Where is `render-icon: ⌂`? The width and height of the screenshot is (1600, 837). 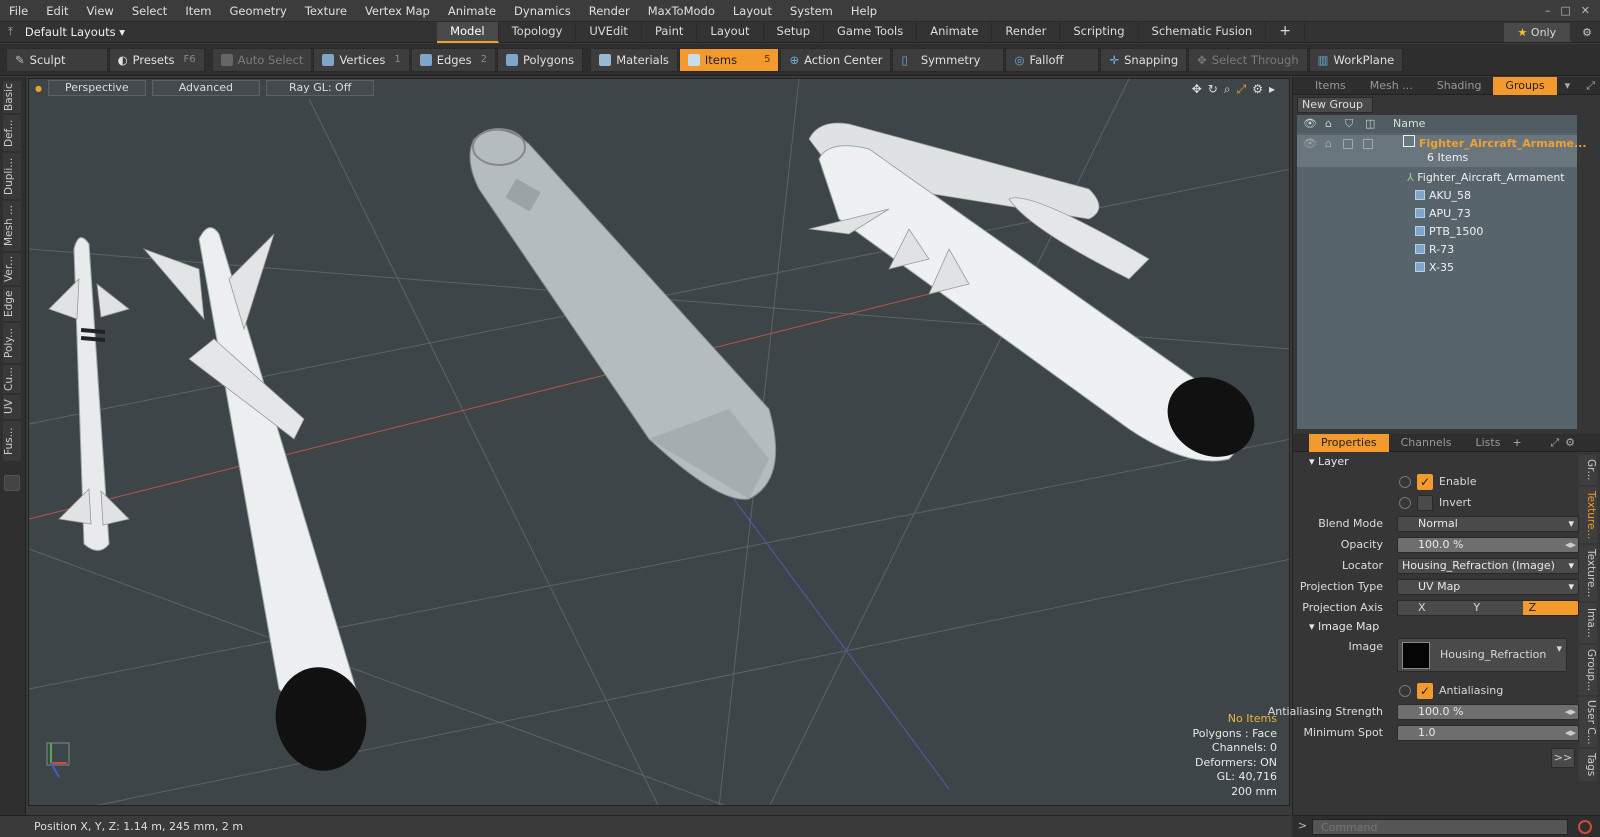
render-icon: ⌂ is located at coordinates (1328, 124).